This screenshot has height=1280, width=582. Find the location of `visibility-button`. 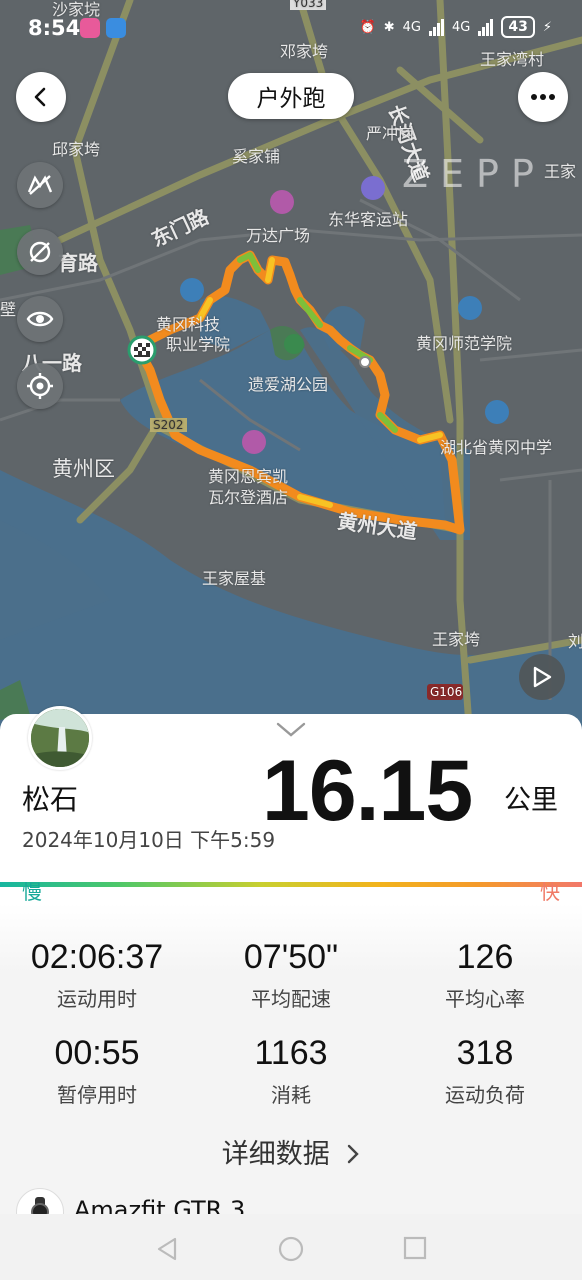

visibility-button is located at coordinates (40, 319).